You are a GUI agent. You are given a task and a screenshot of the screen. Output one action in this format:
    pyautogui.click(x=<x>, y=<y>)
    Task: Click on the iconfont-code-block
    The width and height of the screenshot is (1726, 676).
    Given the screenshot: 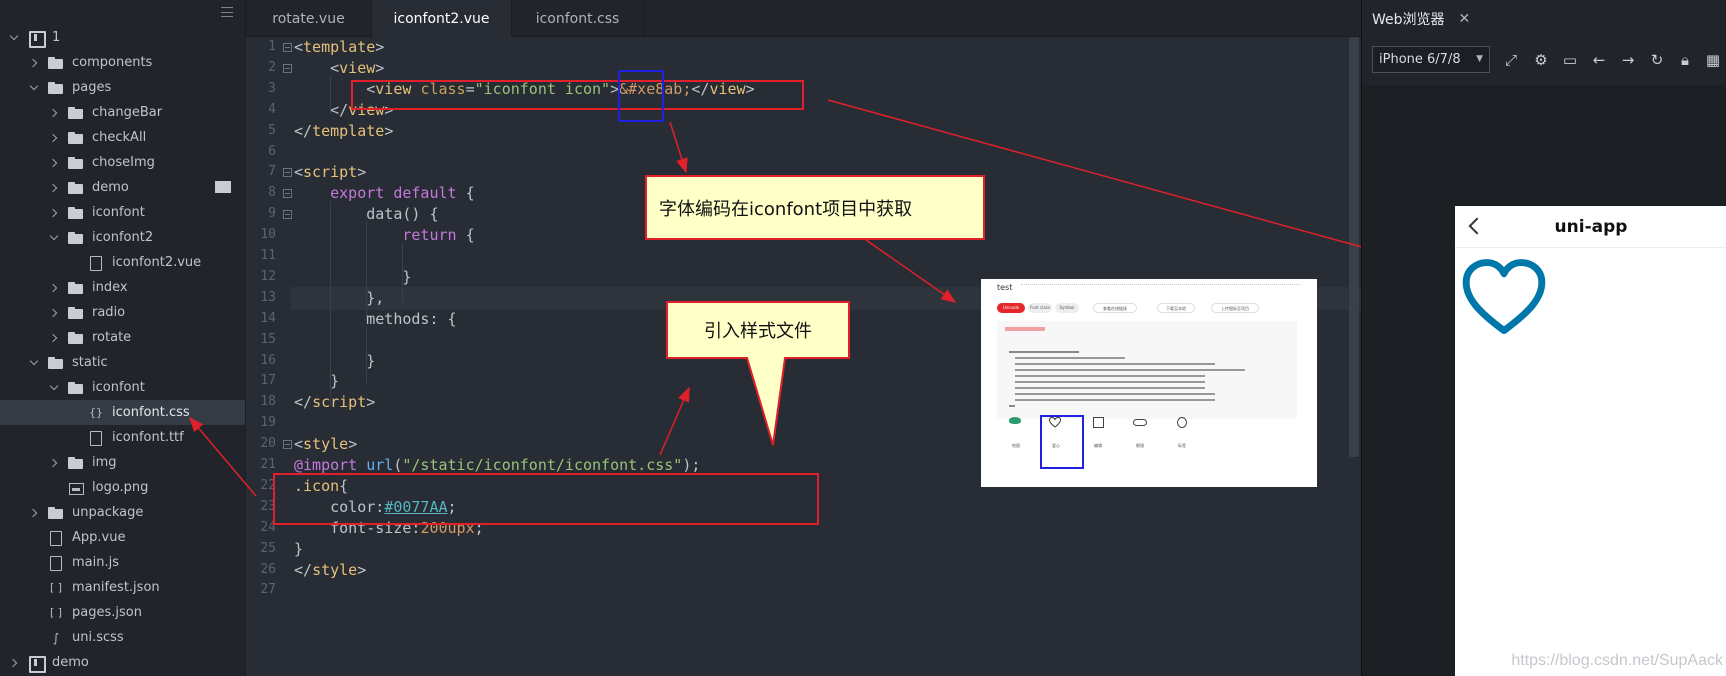 What is the action you would take?
    pyautogui.click(x=1147, y=370)
    